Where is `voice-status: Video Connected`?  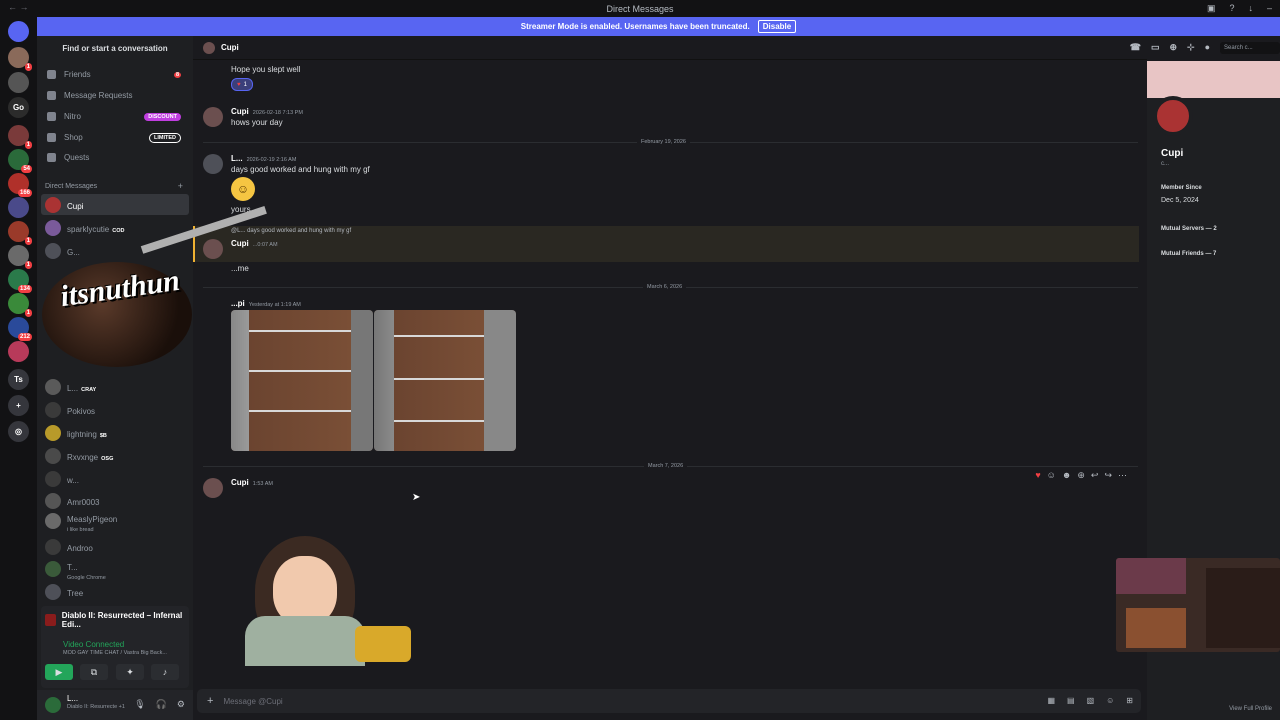
voice-status: Video Connected is located at coordinates (93, 644).